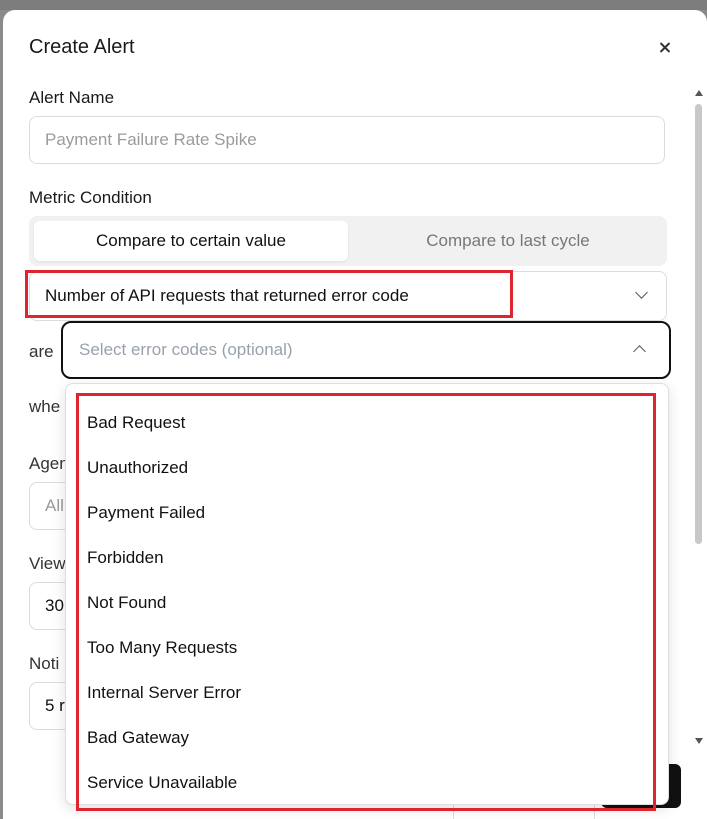  Describe the element at coordinates (164, 693) in the screenshot. I see `option-internal-server-error: Internal Server Error` at that location.